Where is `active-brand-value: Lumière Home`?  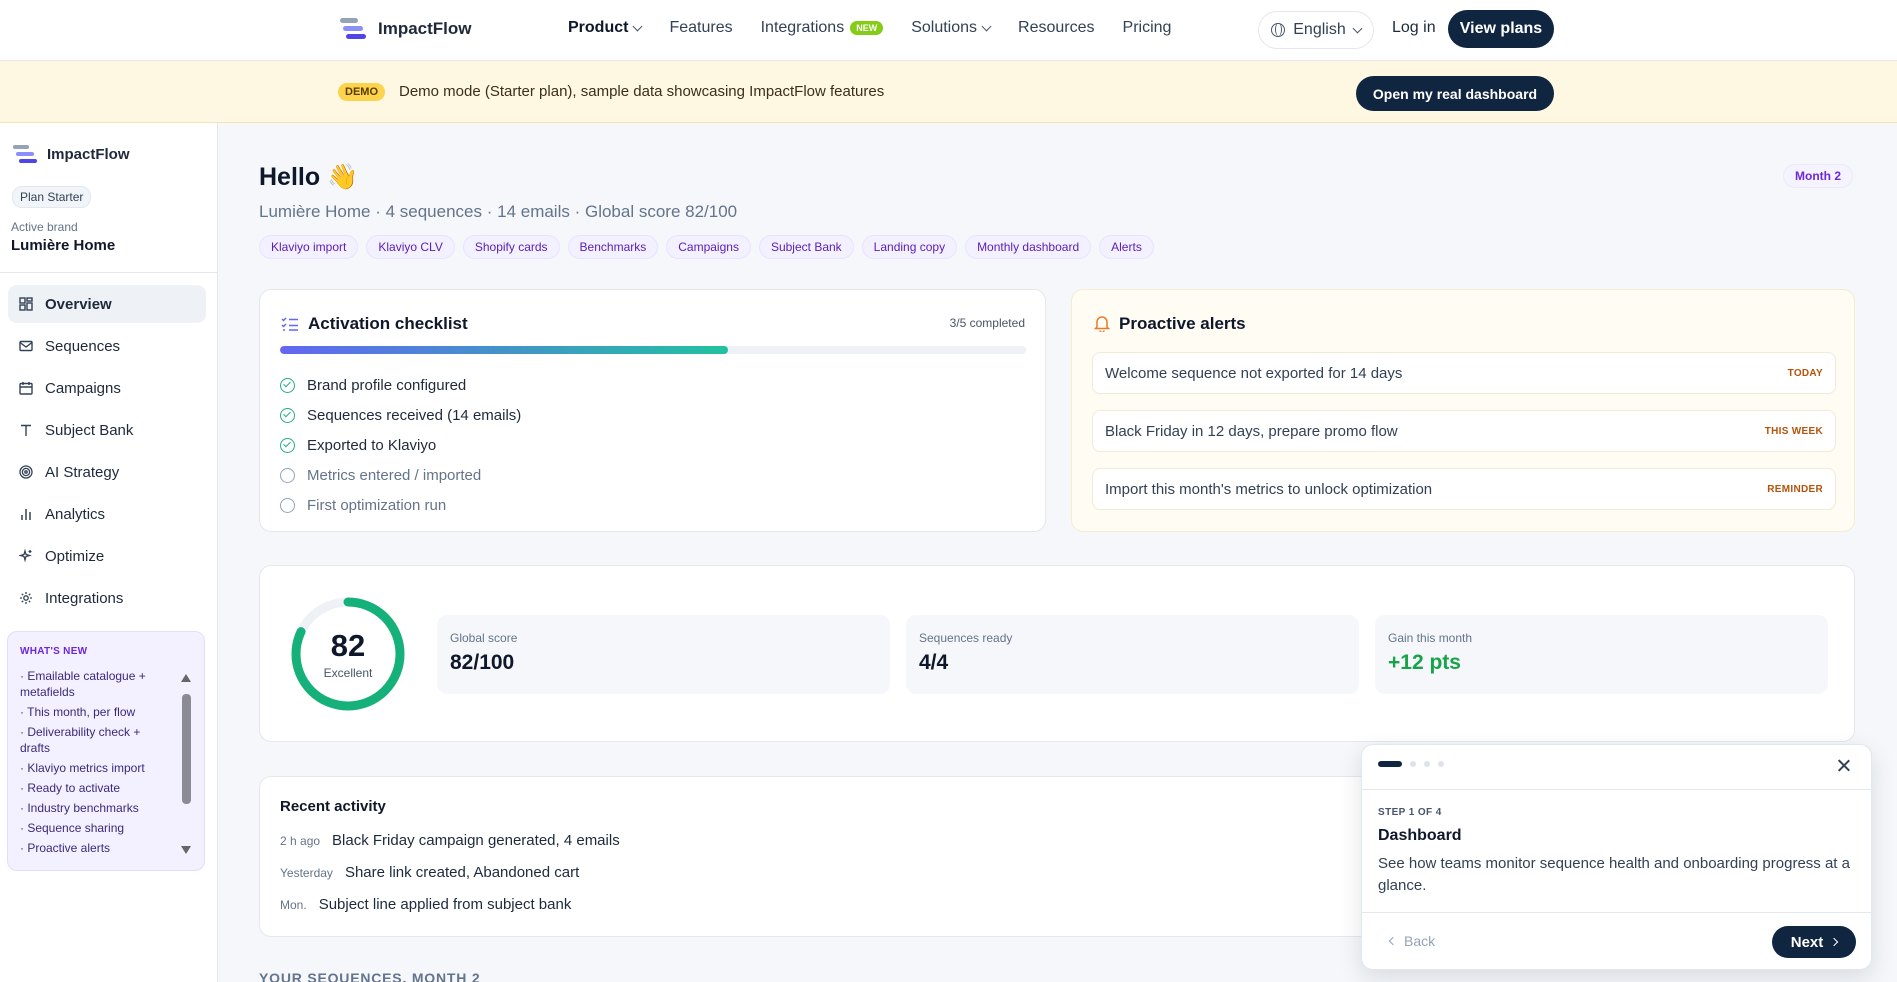
active-brand-value: Lumière Home is located at coordinates (63, 245).